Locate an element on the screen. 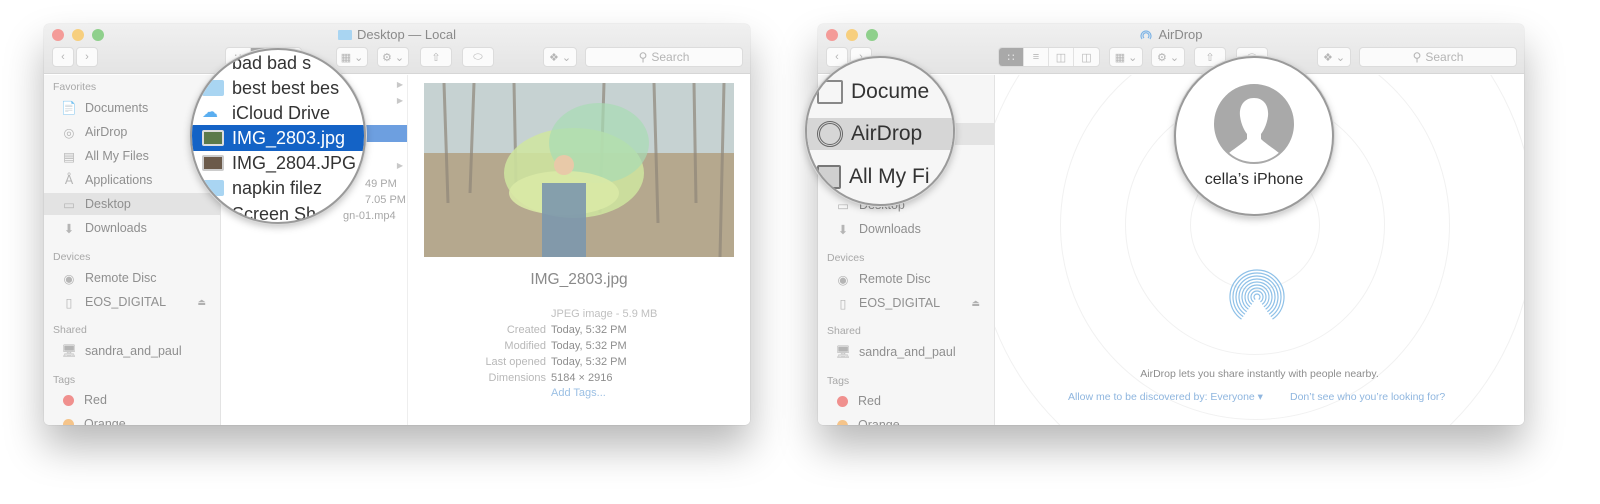  sidebar-item-downloads: ⬇ Downloads is located at coordinates (906, 229).